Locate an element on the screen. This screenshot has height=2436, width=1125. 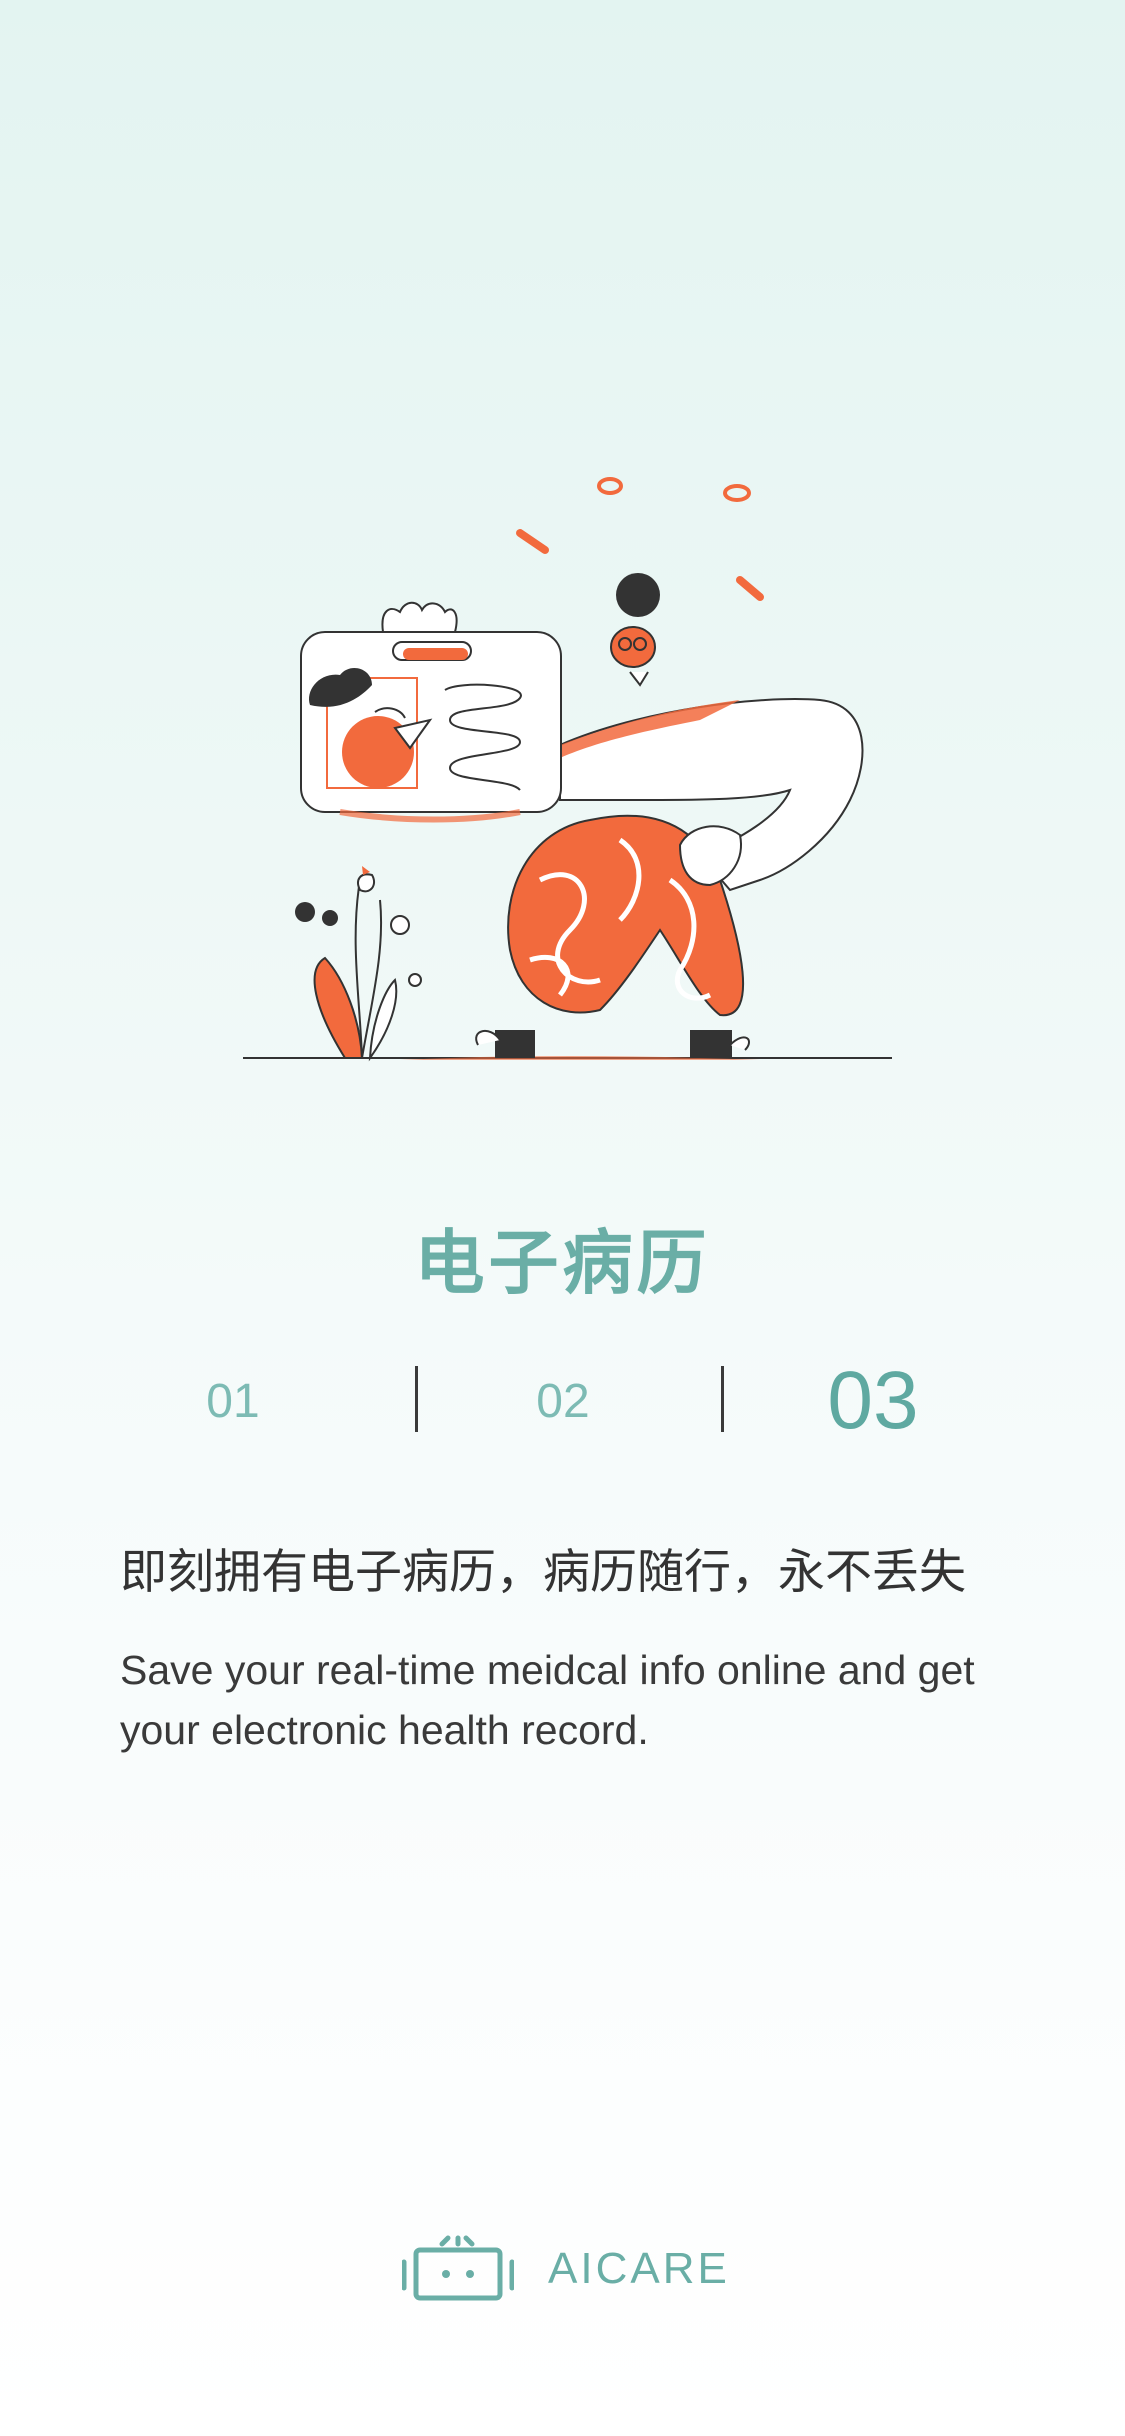
robot-face-icon is located at coordinates (458, 2269).